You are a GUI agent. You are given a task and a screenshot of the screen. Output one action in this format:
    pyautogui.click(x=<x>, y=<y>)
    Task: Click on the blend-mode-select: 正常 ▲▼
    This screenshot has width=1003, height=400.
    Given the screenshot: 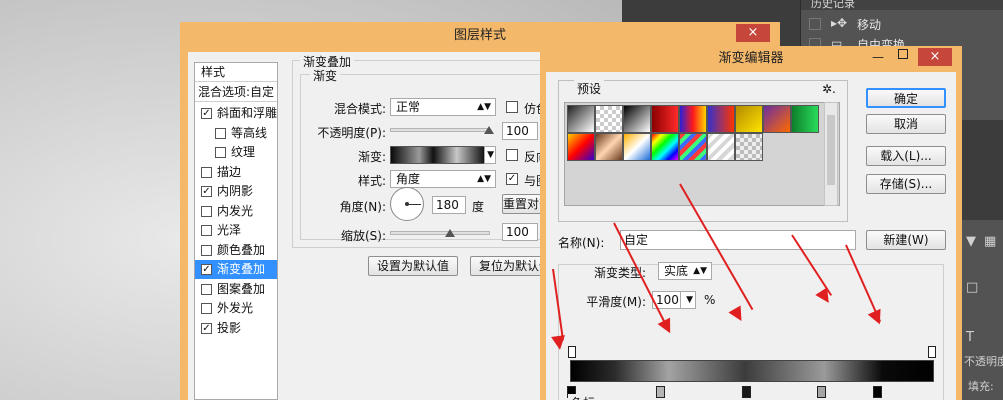 What is the action you would take?
    pyautogui.click(x=443, y=107)
    